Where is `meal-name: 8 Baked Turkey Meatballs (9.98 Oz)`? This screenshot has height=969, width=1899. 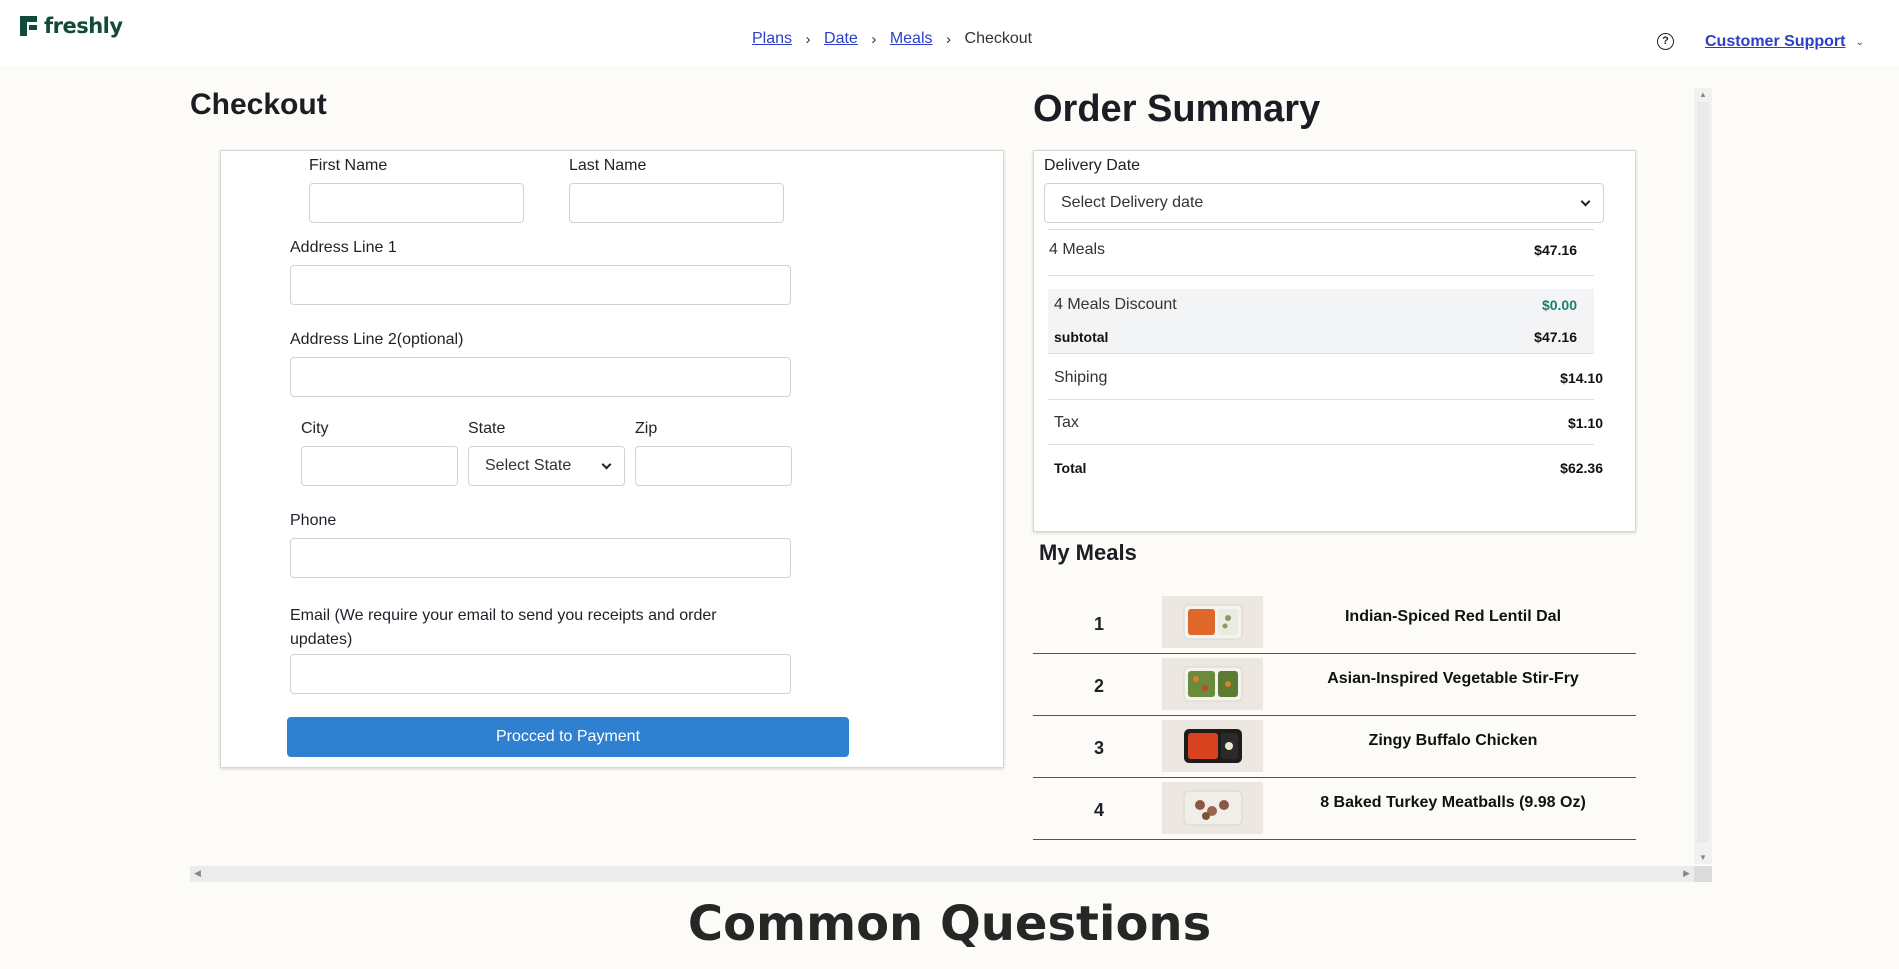 meal-name: 8 Baked Turkey Meatballs (9.98 Oz) is located at coordinates (1453, 802).